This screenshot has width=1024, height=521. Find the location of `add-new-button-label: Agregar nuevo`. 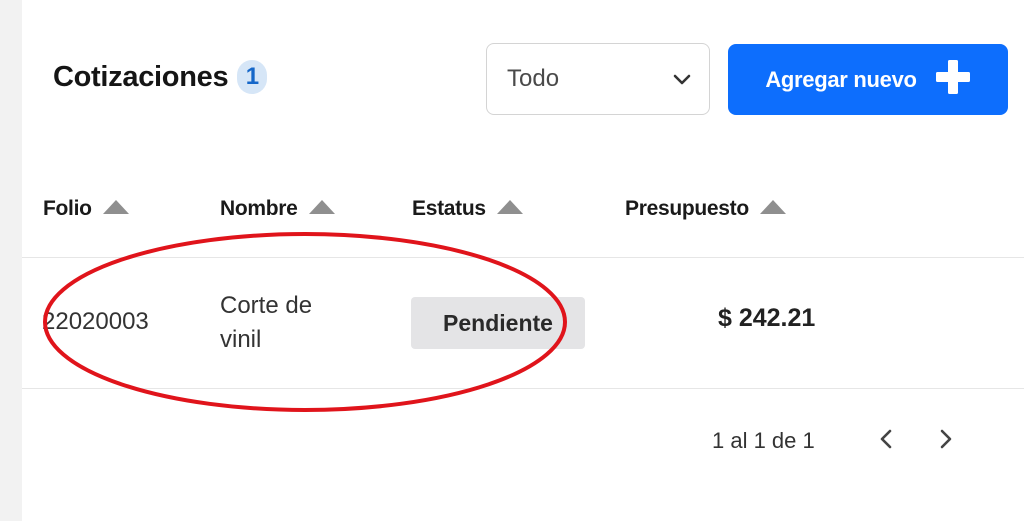

add-new-button-label: Agregar nuevo is located at coordinates (841, 79).